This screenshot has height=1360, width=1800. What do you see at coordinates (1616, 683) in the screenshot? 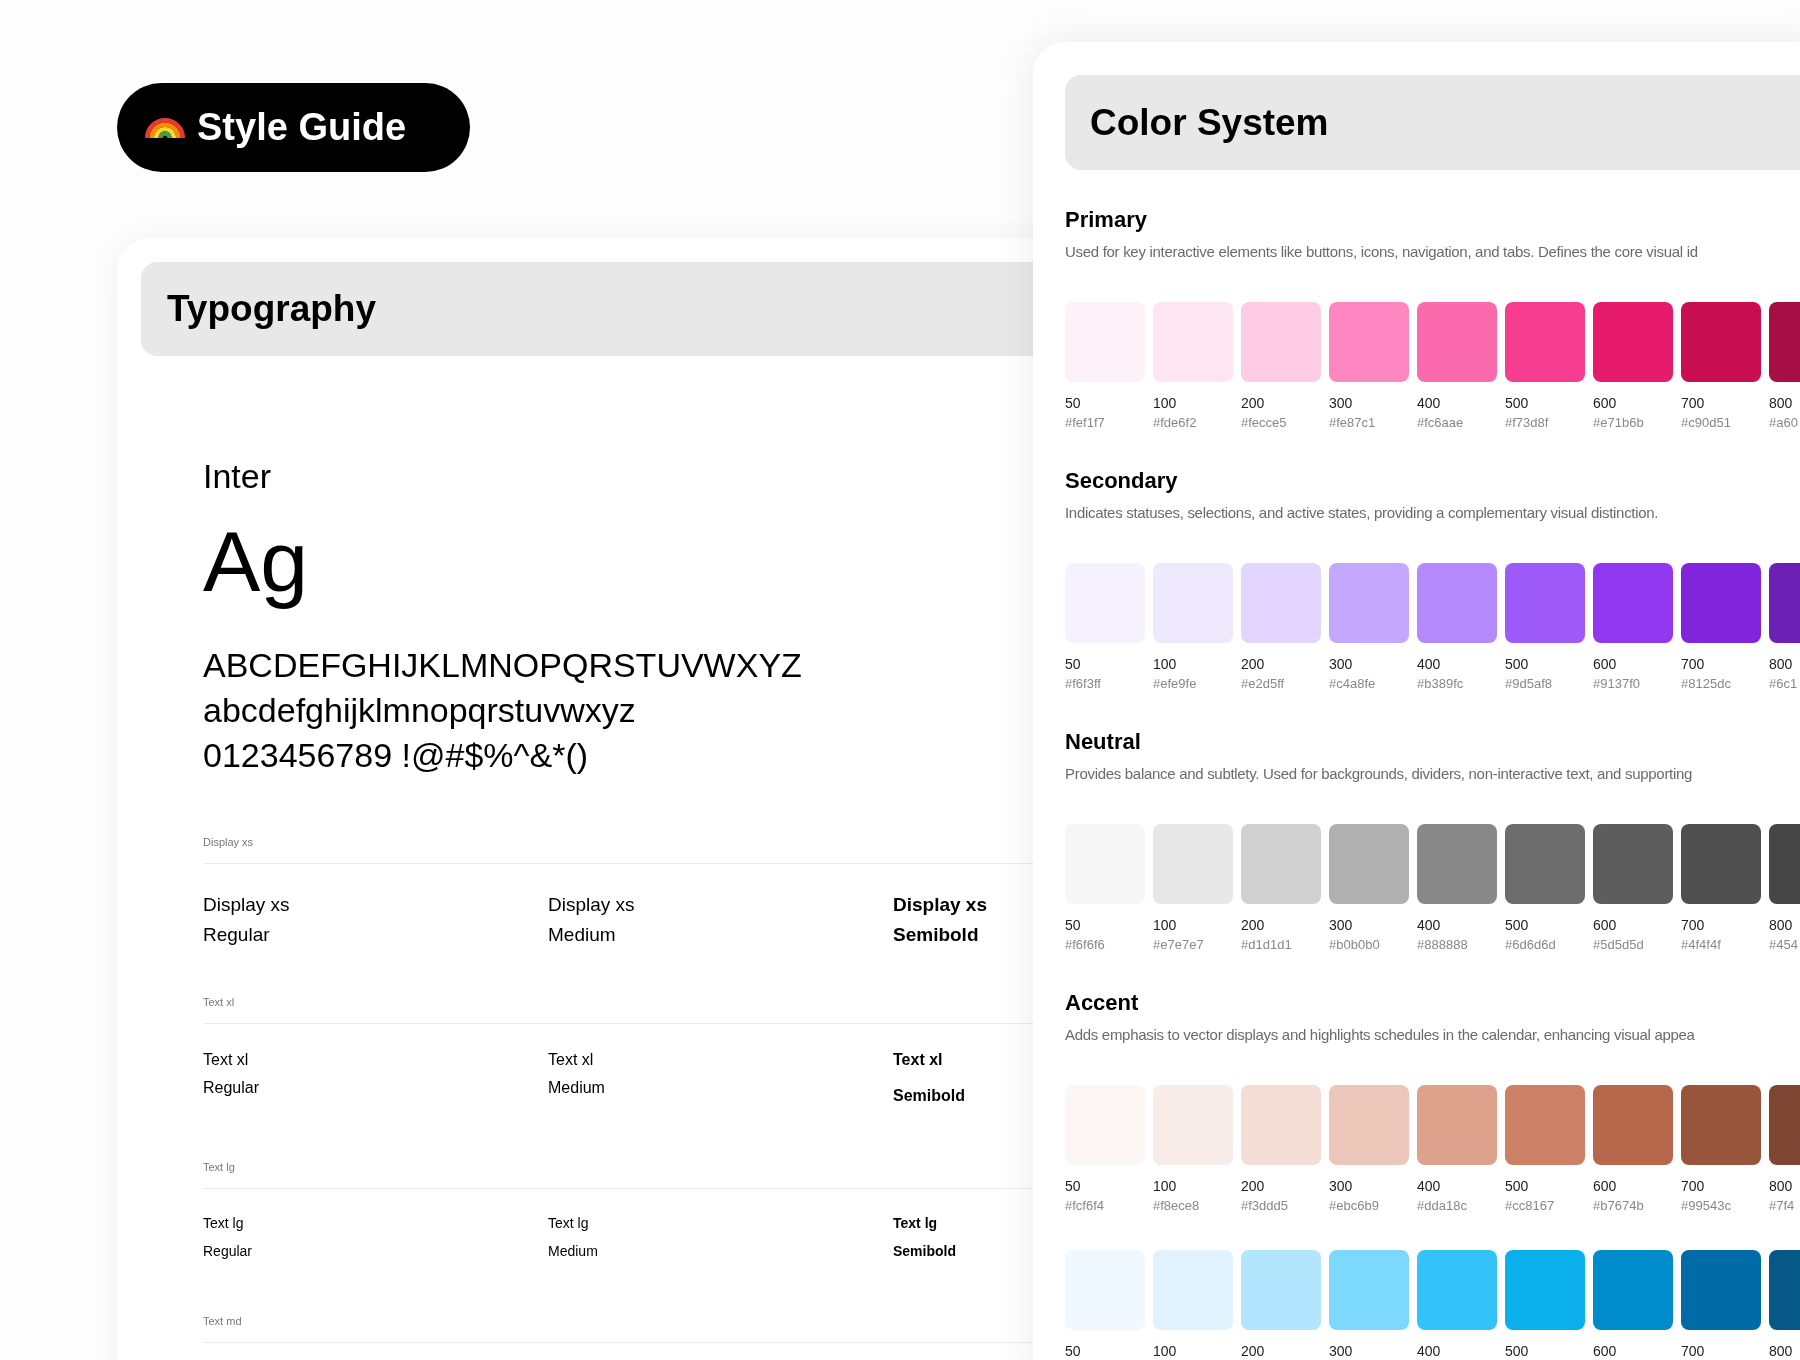
I see `swatch-hex: #9137f0` at bounding box center [1616, 683].